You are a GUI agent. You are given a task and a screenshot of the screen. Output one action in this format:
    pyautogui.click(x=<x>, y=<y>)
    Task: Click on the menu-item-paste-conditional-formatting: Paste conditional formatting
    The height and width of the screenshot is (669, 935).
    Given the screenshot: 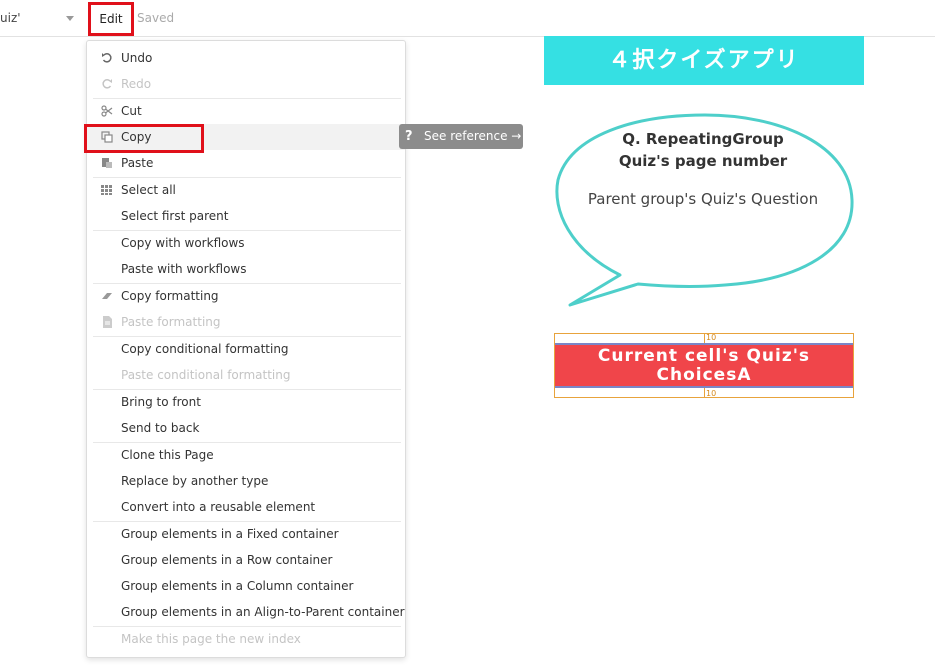 What is the action you would take?
    pyautogui.click(x=206, y=375)
    